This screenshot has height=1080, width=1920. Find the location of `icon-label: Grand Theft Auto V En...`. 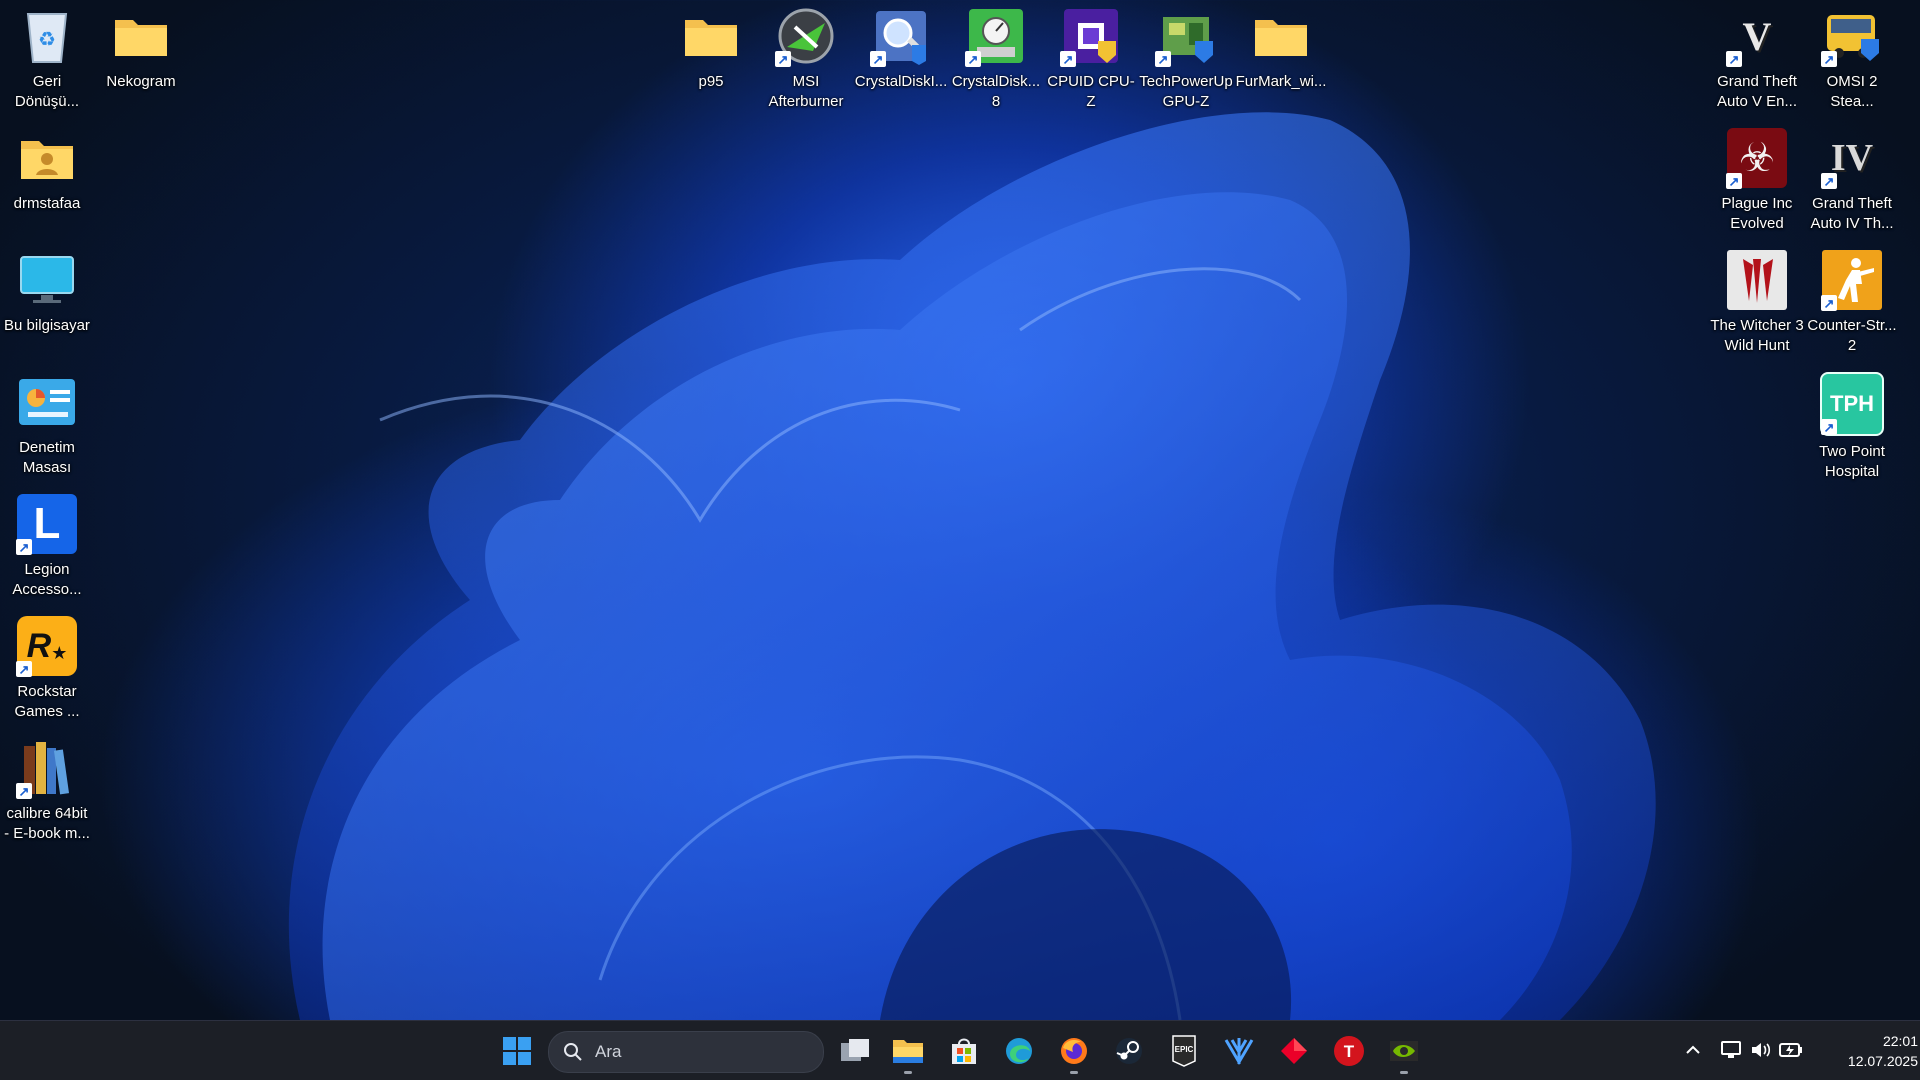

icon-label: Grand Theft Auto V En... is located at coordinates (1757, 91).